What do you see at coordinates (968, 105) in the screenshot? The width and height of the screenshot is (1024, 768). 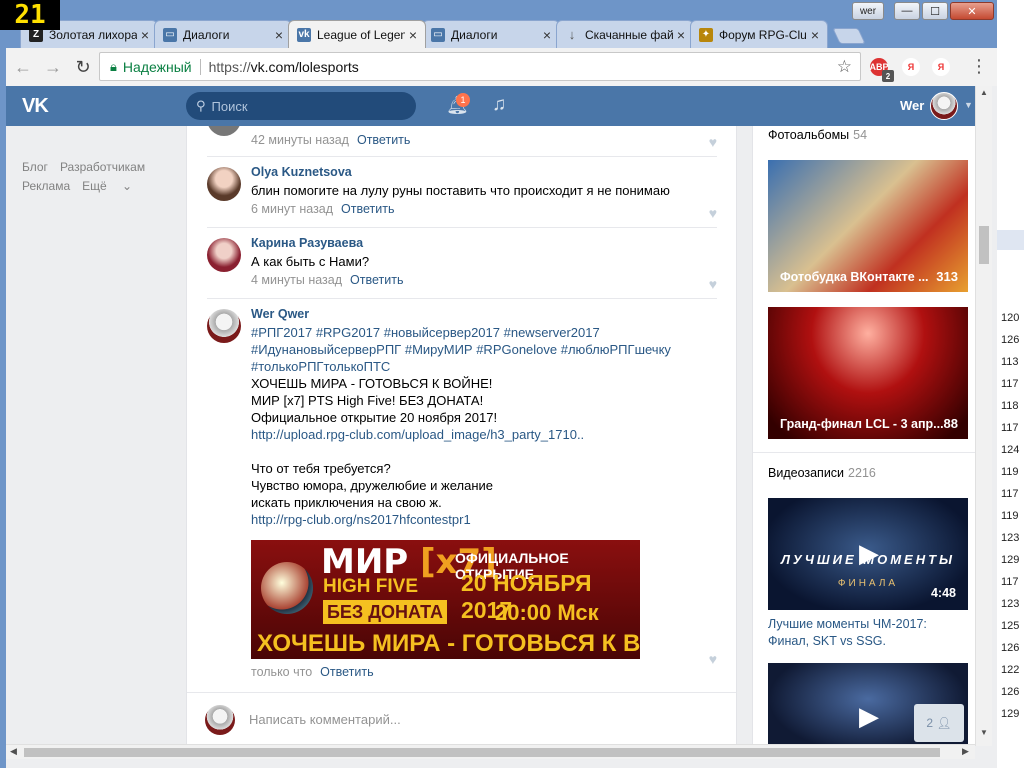 I see `chevron-down-icon: ▼` at bounding box center [968, 105].